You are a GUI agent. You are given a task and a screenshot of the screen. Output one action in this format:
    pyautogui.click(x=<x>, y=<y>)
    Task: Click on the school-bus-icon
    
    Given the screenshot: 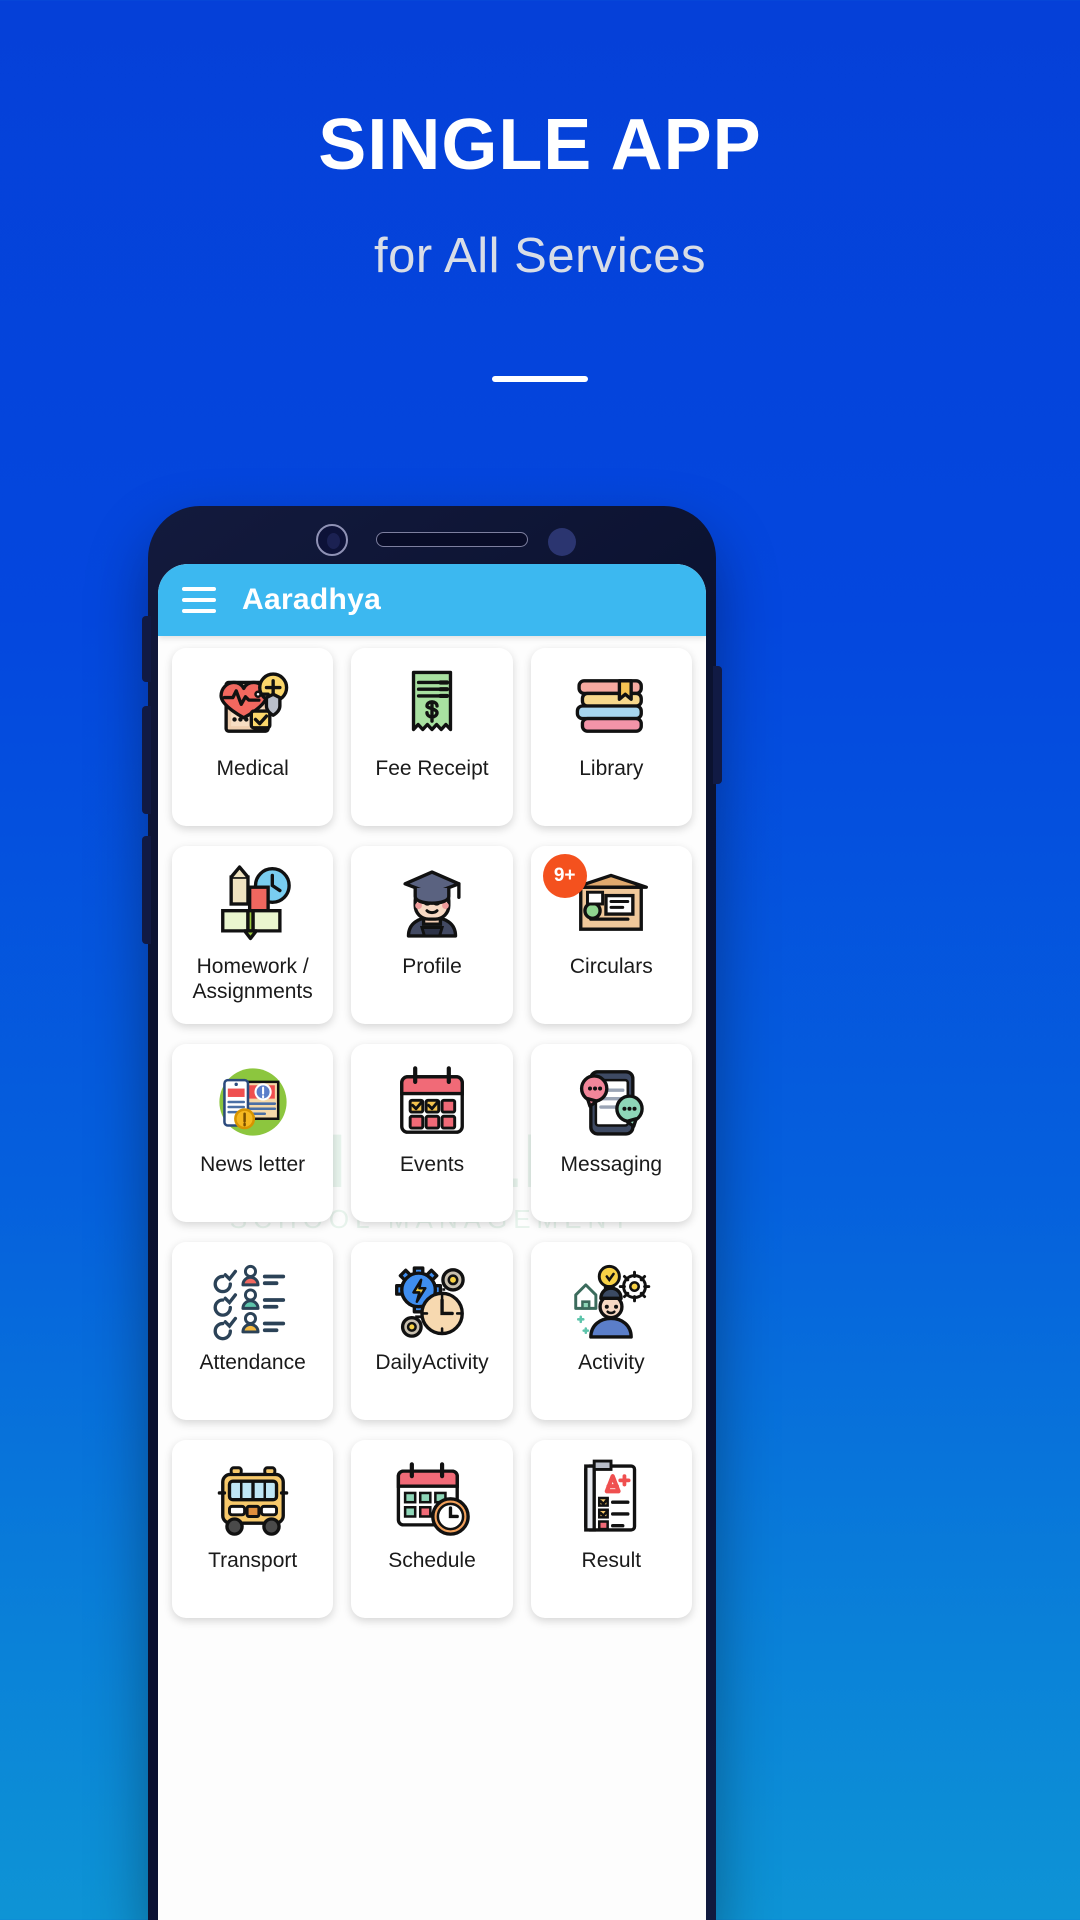 What is the action you would take?
    pyautogui.click(x=253, y=1498)
    